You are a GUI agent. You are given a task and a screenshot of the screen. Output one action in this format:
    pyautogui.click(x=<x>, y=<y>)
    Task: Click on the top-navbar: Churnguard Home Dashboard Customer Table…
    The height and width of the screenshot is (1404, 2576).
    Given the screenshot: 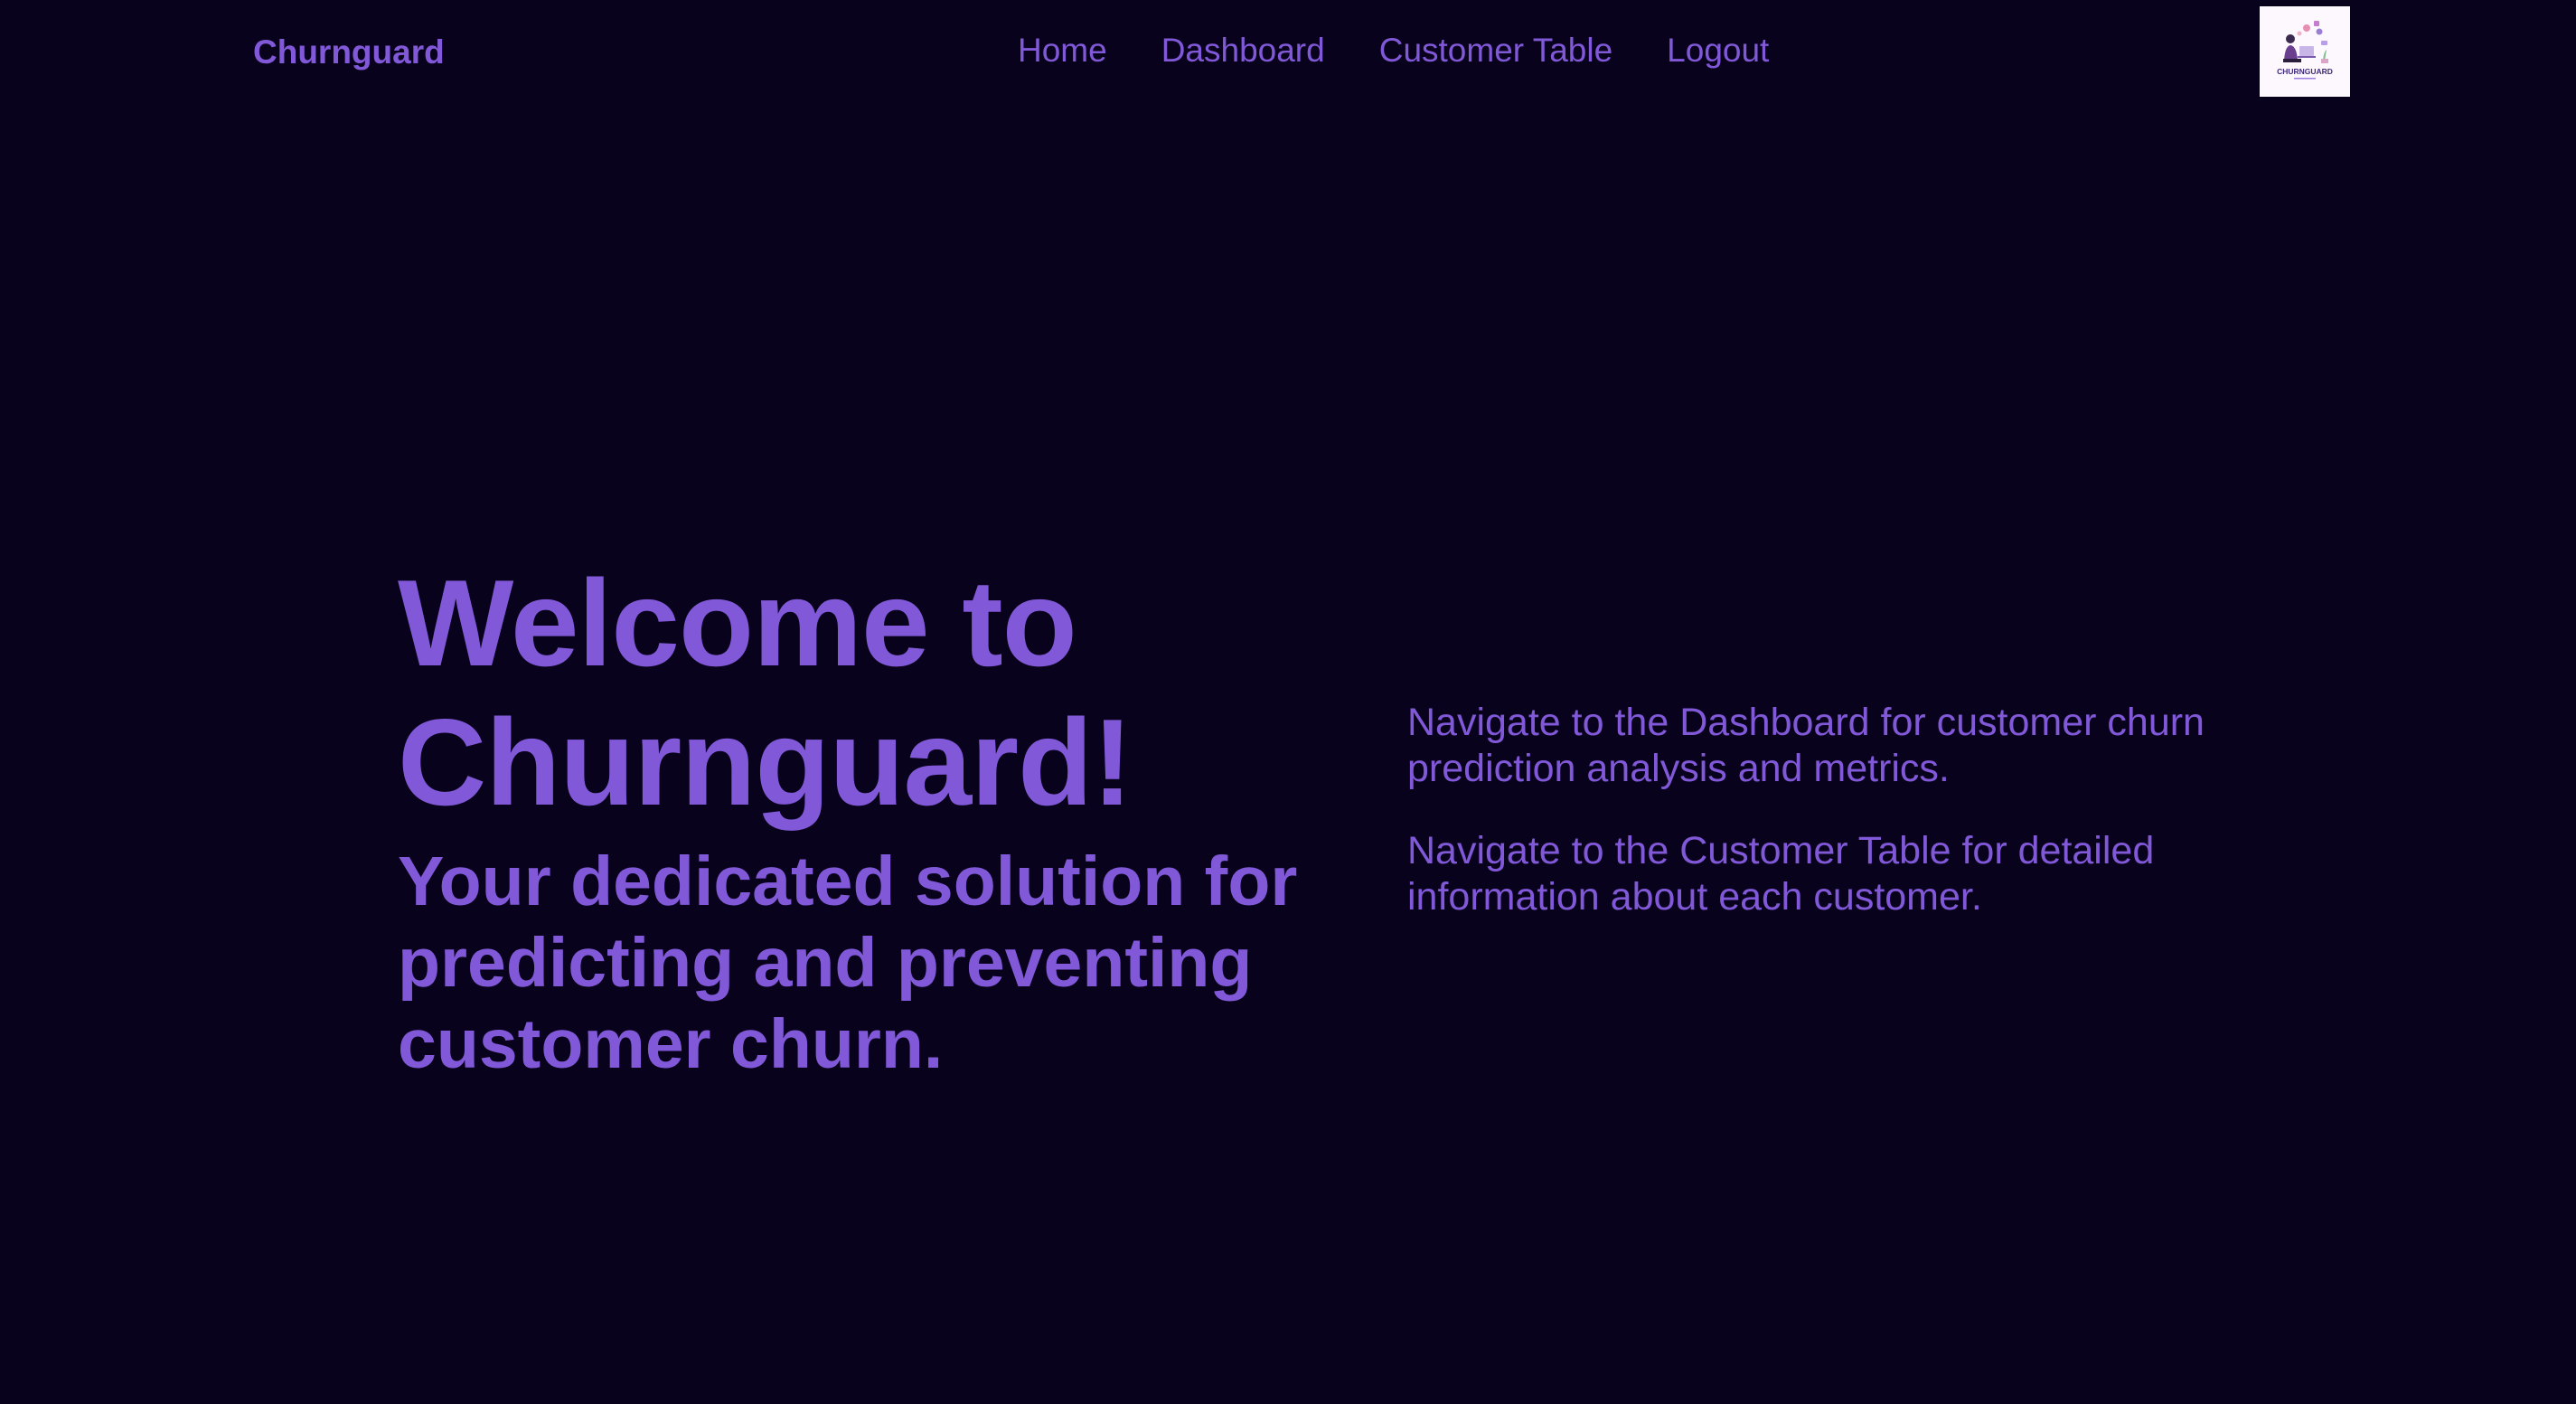 What is the action you would take?
    pyautogui.click(x=1288, y=52)
    